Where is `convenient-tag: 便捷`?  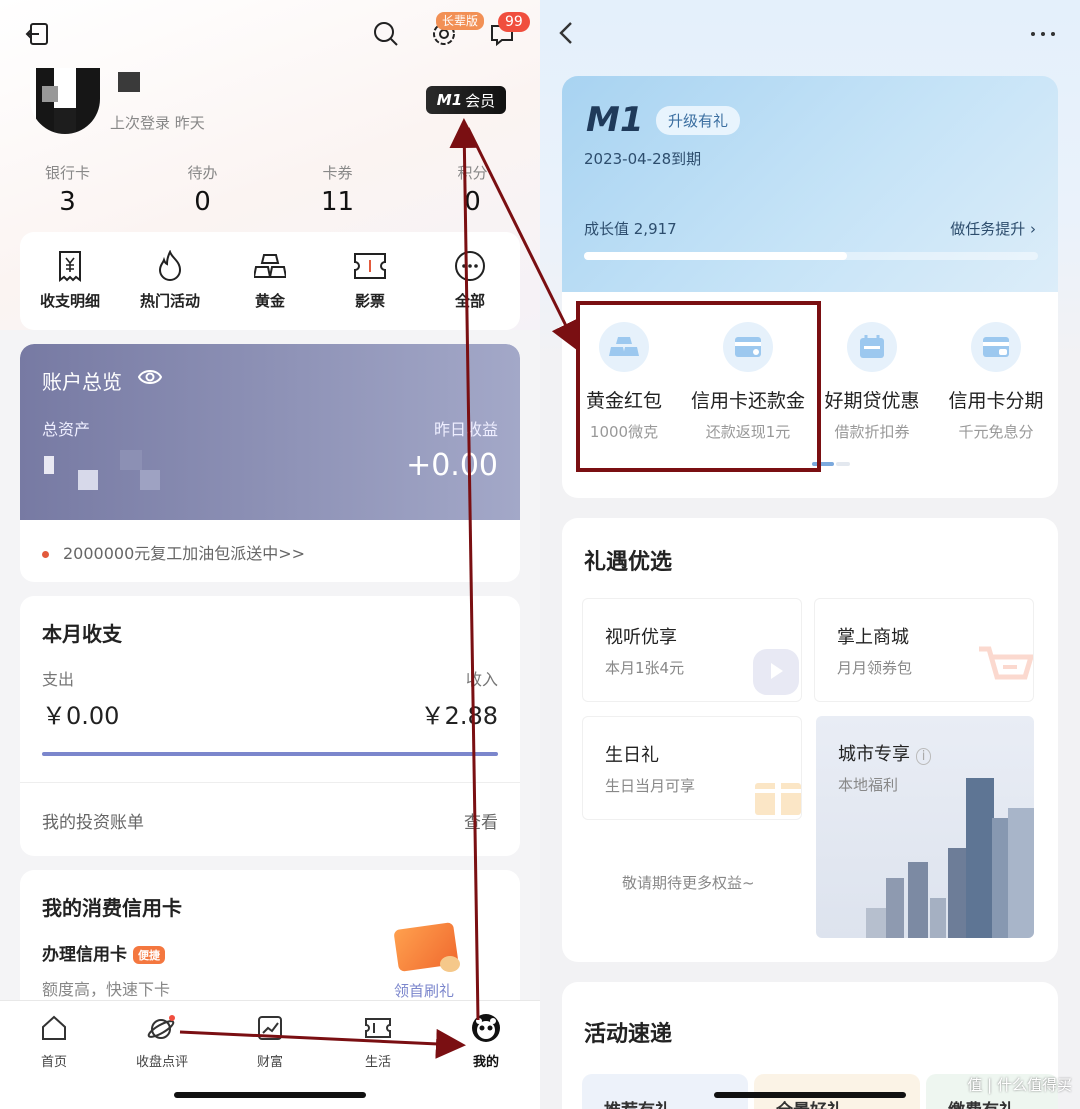 convenient-tag: 便捷 is located at coordinates (149, 955).